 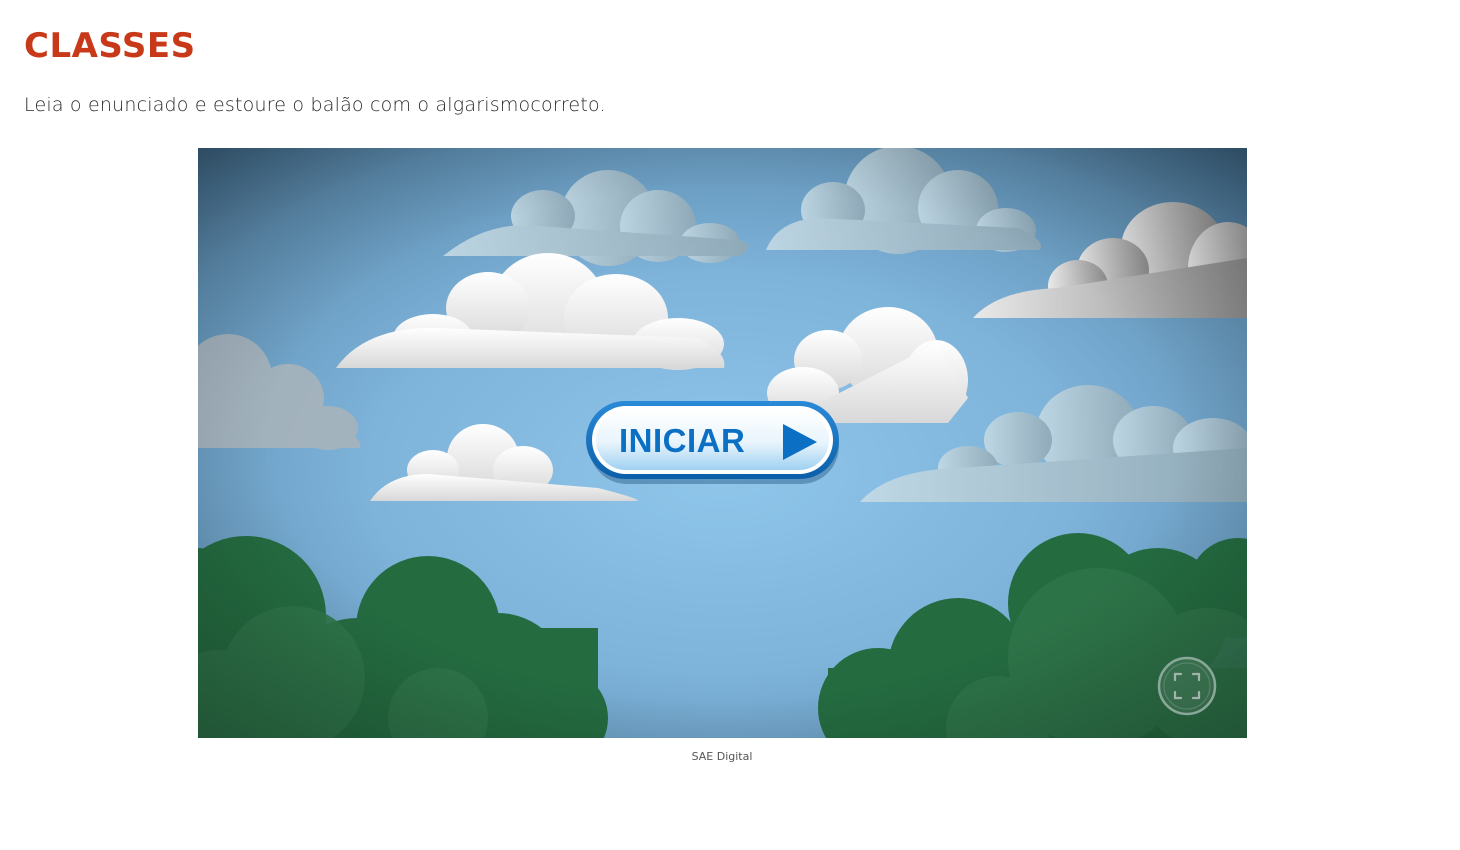 I want to click on start-button-label: INICIAR, so click(x=682, y=440).